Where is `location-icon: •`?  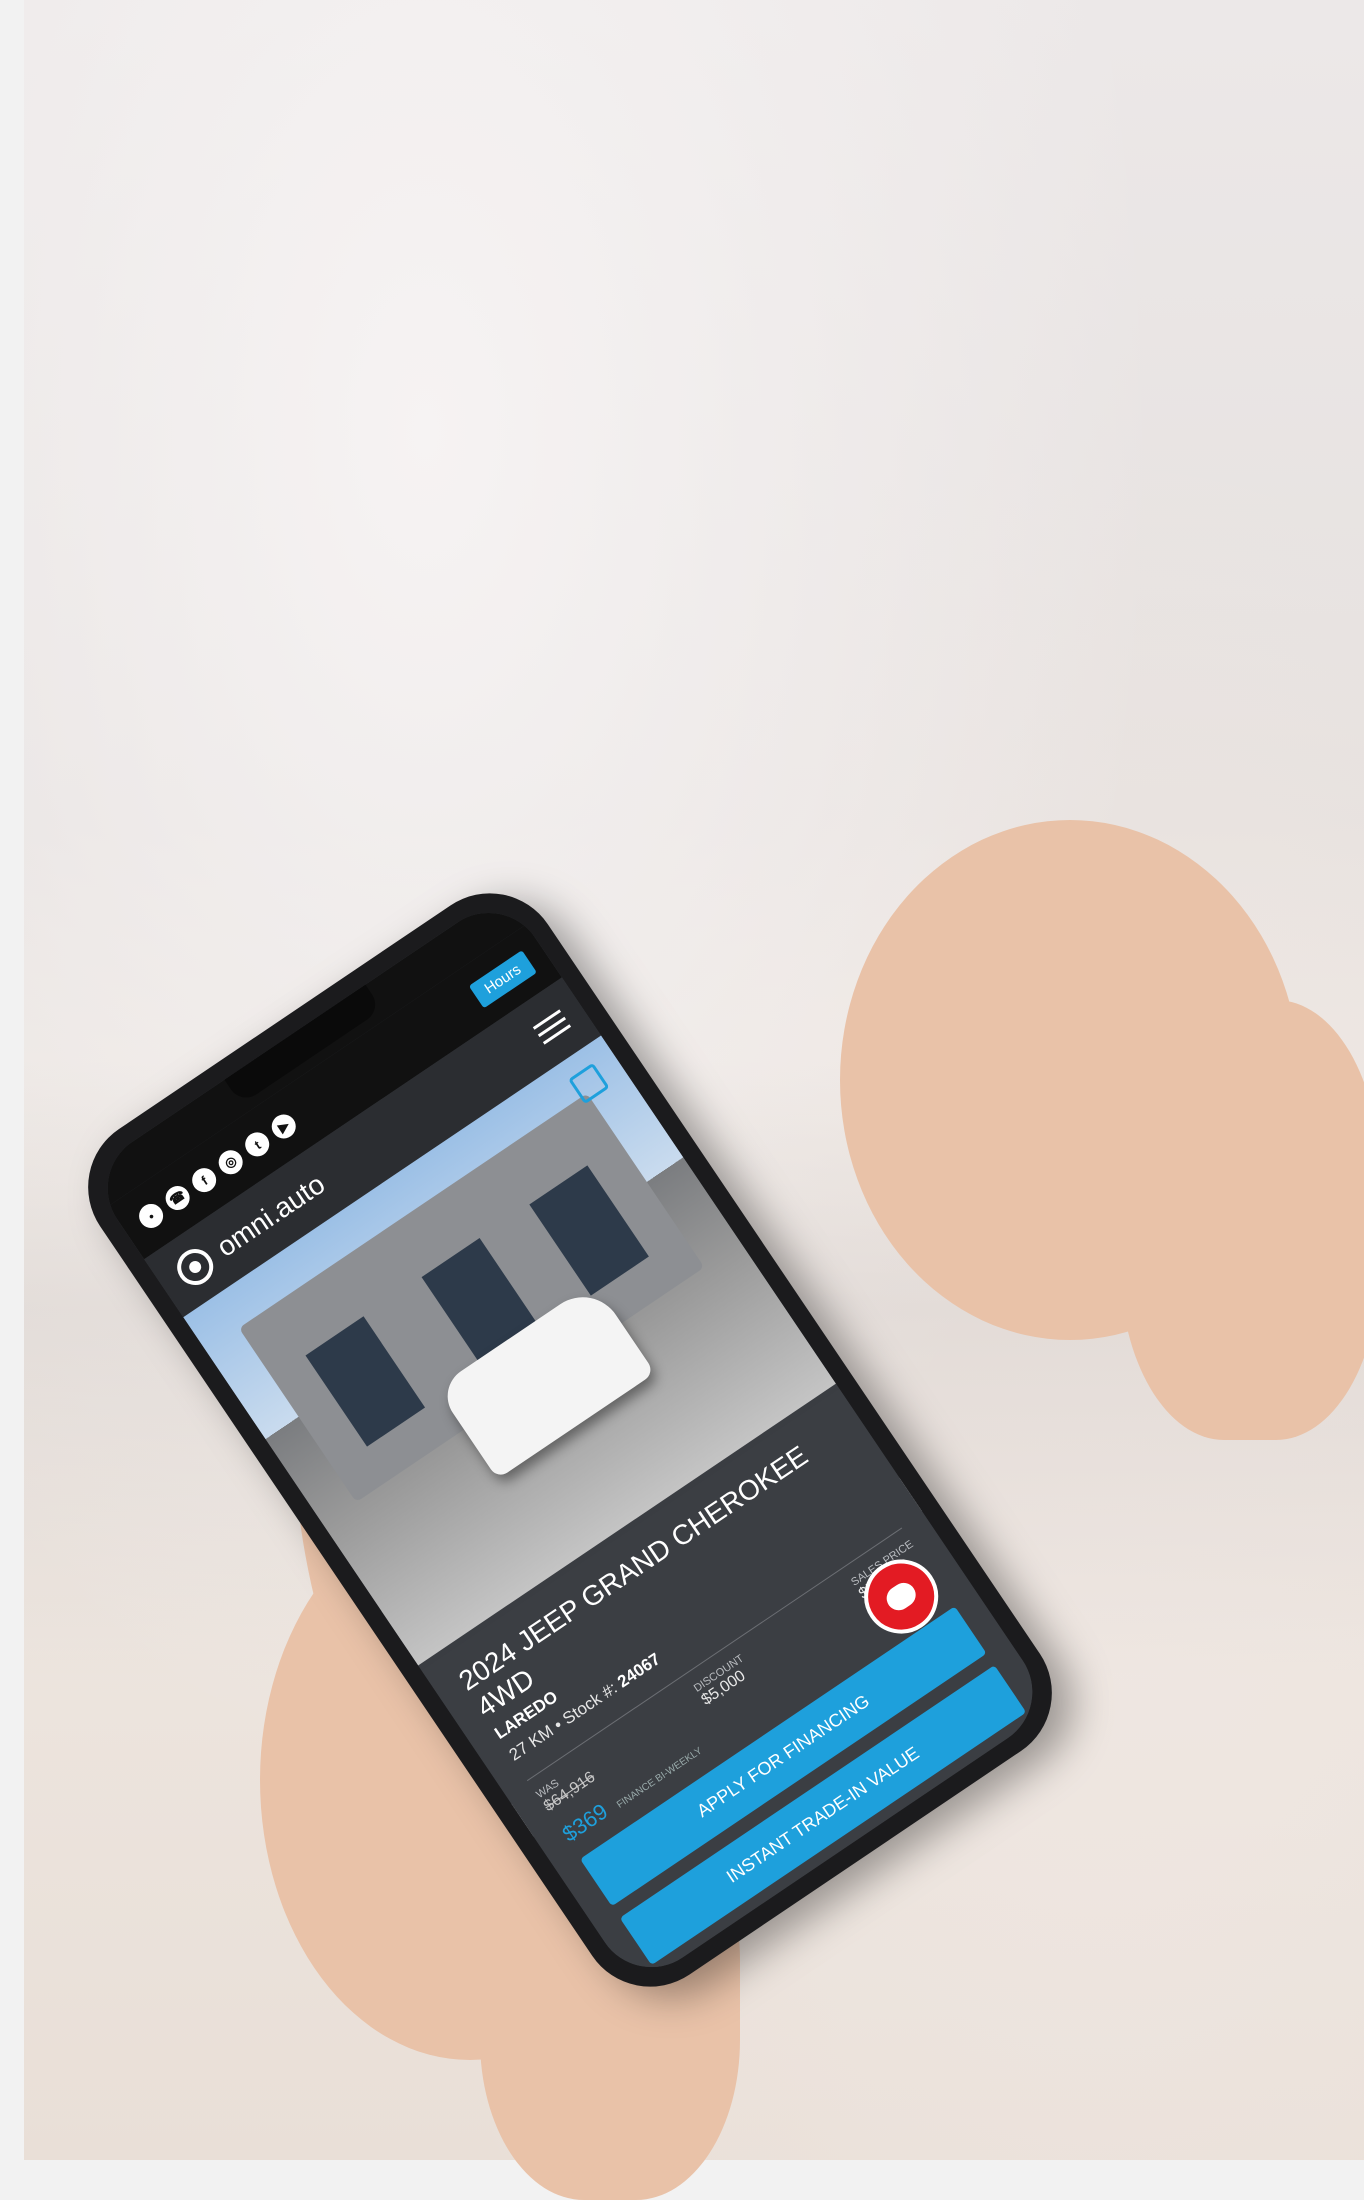
location-icon: • is located at coordinates (151, 1216).